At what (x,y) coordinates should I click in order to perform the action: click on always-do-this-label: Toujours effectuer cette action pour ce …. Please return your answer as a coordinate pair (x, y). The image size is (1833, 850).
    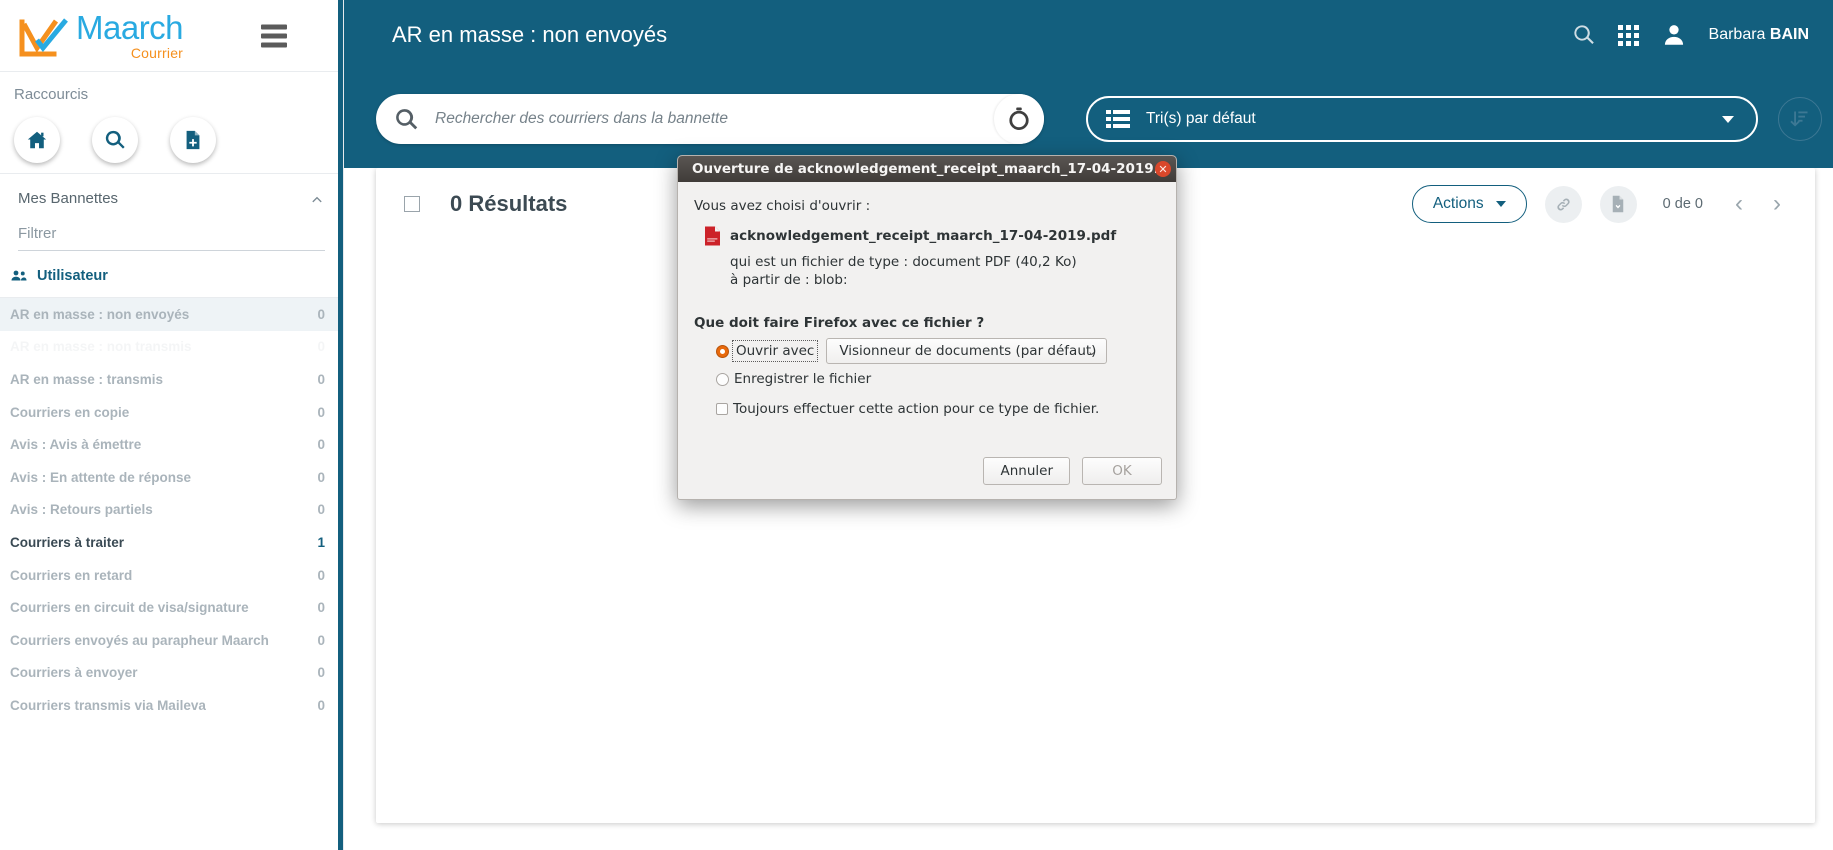
    Looking at the image, I should click on (916, 409).